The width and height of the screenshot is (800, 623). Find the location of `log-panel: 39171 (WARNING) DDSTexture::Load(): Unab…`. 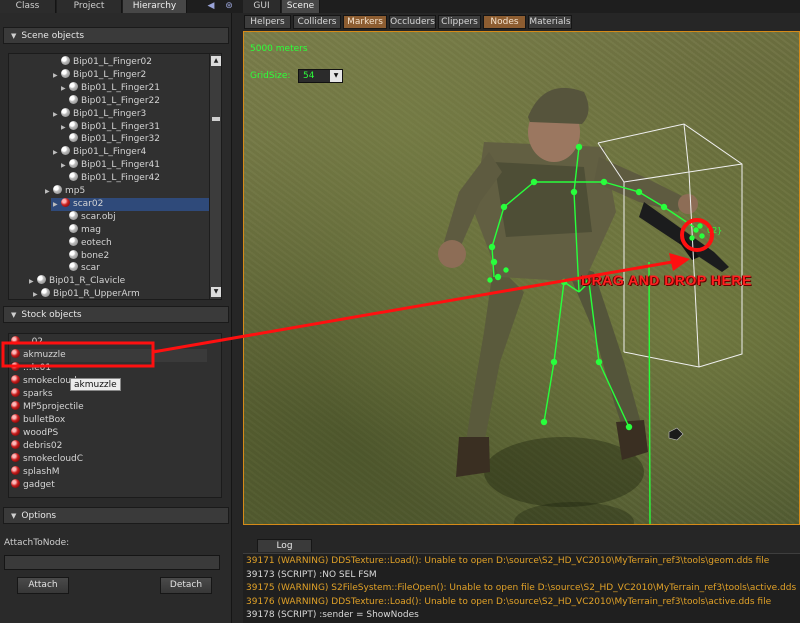

log-panel: 39171 (WARNING) DDSTexture::Load(): Unab… is located at coordinates (521, 588).